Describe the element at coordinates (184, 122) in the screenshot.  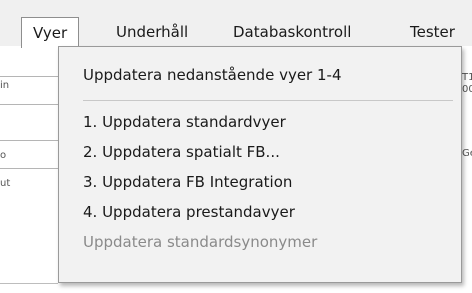
I see `menu-item-update-standard-views: 1. Uppdatera standardvyer` at that location.